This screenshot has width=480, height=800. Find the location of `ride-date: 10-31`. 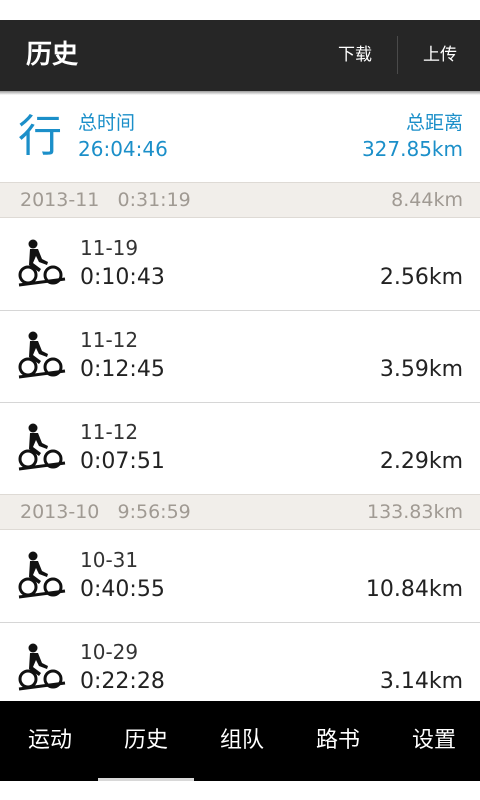

ride-date: 10-31 is located at coordinates (109, 560).